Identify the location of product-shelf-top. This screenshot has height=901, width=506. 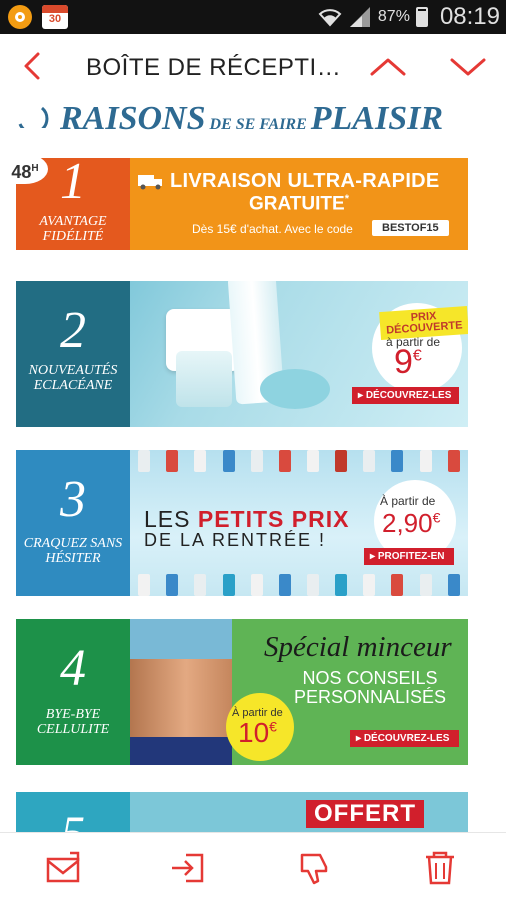
(299, 461).